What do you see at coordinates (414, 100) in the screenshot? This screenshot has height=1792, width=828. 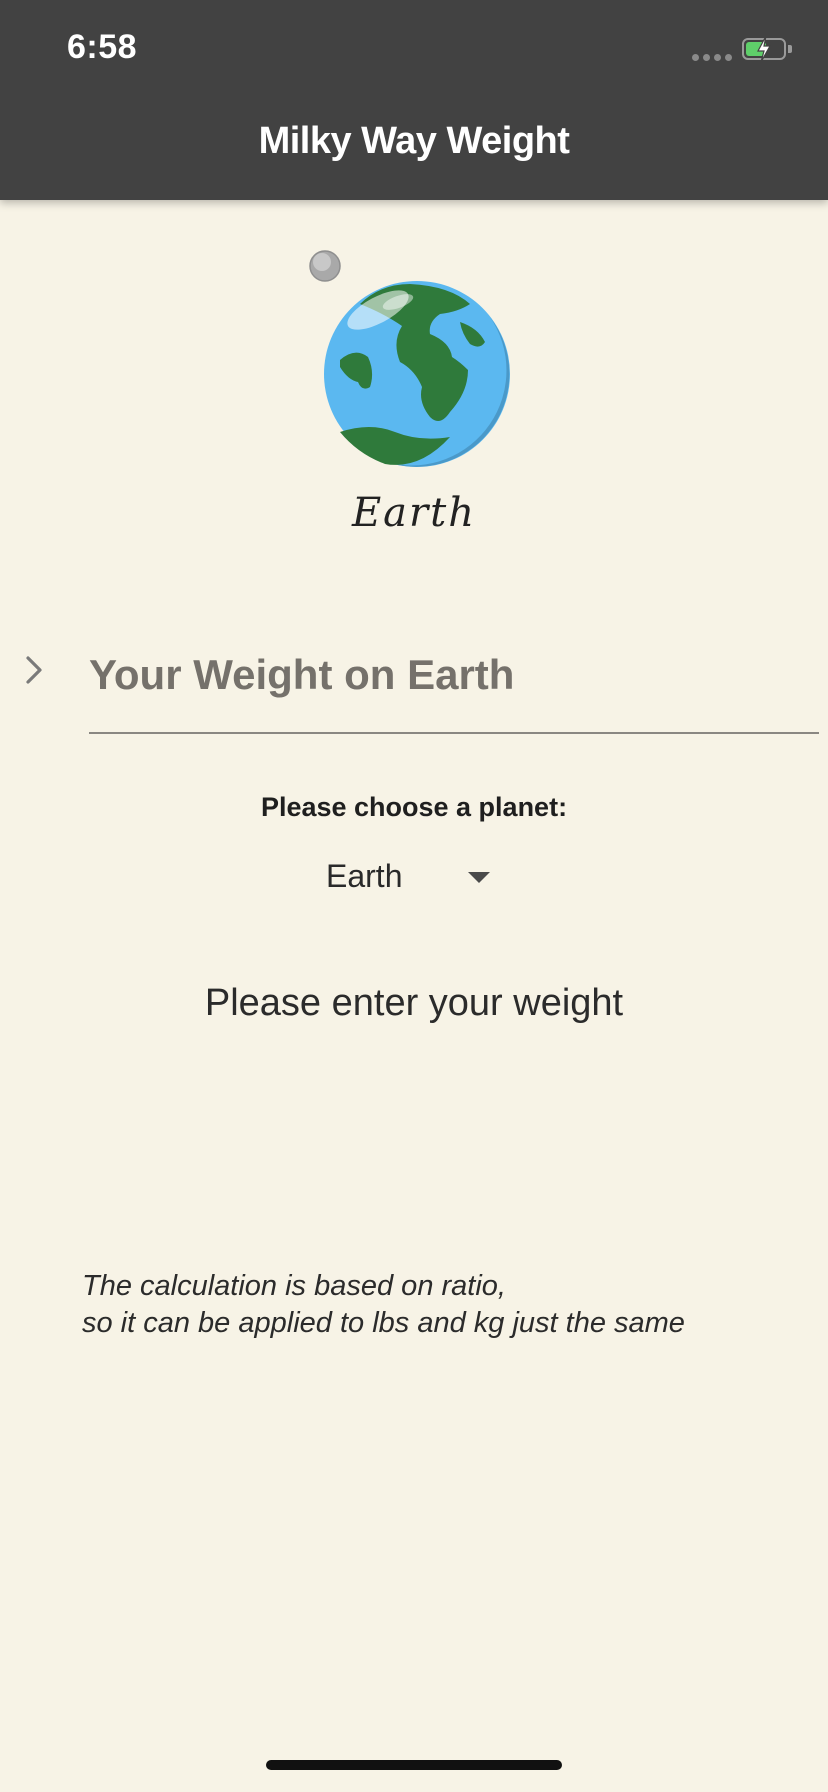 I see `app-bar: 6:58 Milky Way Weight` at bounding box center [414, 100].